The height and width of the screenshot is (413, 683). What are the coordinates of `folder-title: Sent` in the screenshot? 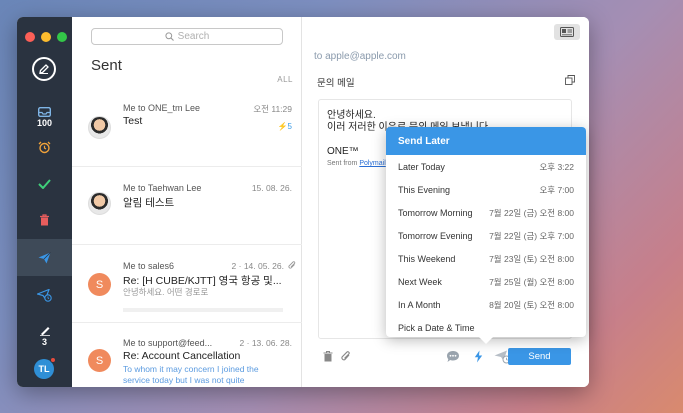 It's located at (106, 65).